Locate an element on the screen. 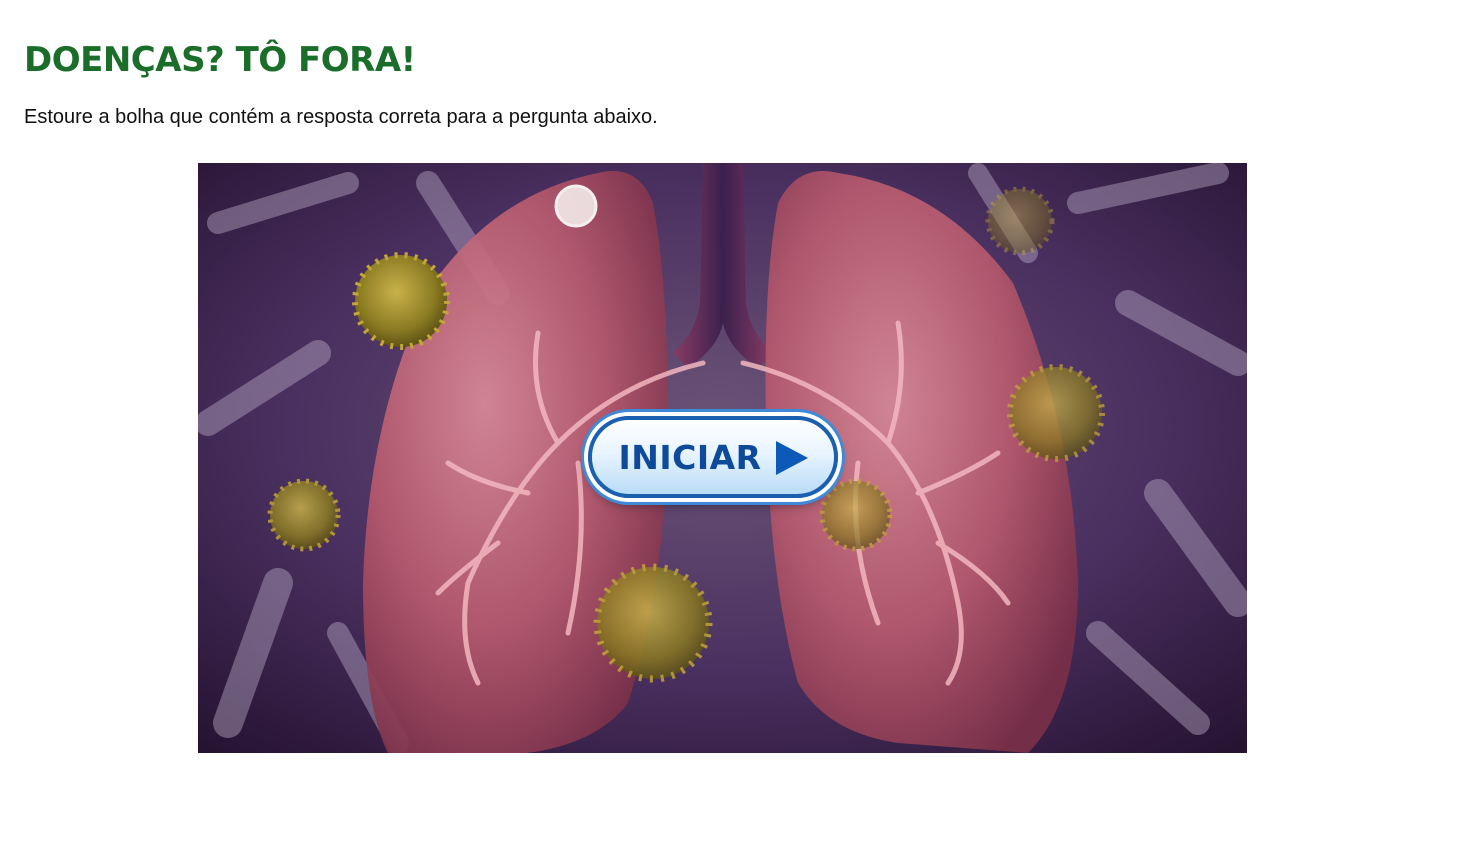 This screenshot has height=850, width=1460. page-title: DOENÇAS? TÔ FORA! is located at coordinates (220, 60).